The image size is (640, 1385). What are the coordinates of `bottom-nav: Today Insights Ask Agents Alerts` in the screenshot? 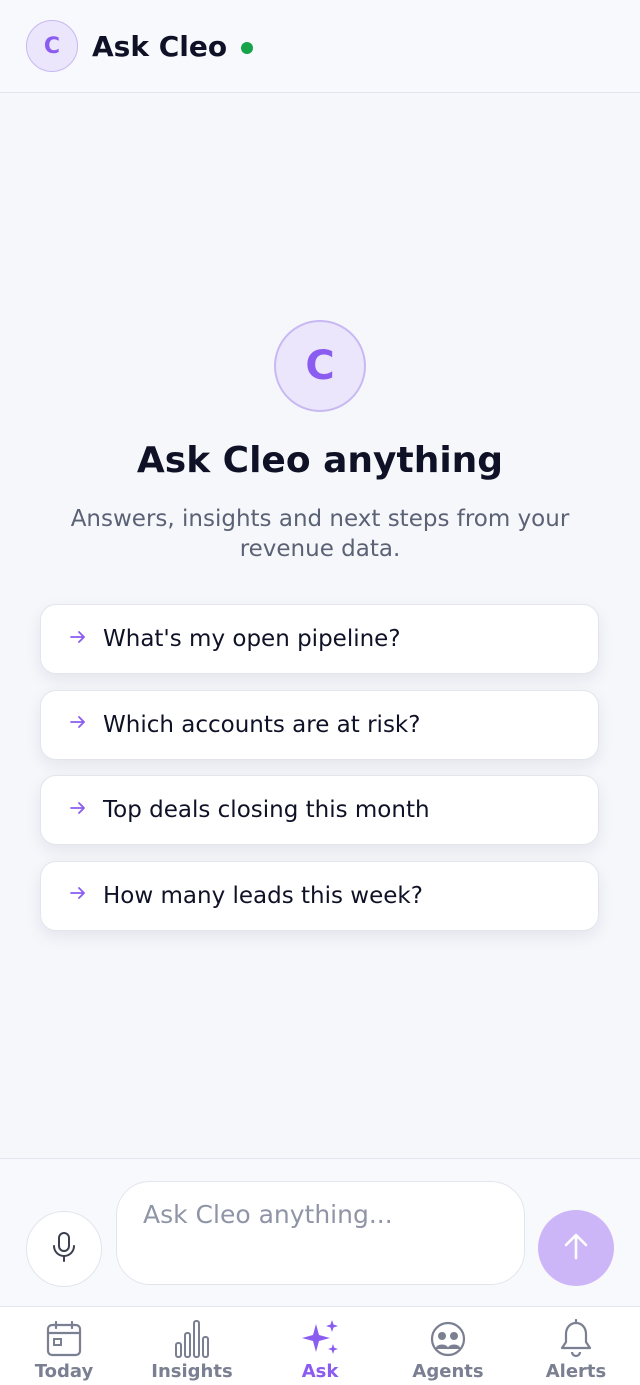 It's located at (320, 1345).